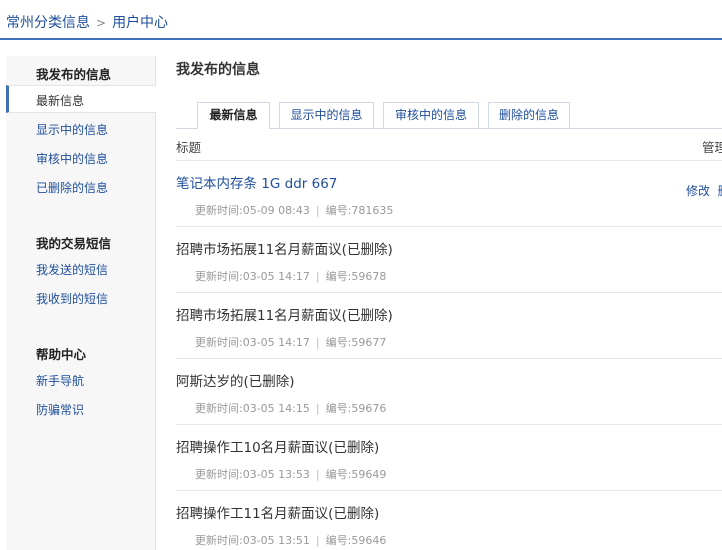 The width and height of the screenshot is (722, 550). What do you see at coordinates (60, 380) in the screenshot?
I see `sidebar-item-beginner-guide: 新手导航` at bounding box center [60, 380].